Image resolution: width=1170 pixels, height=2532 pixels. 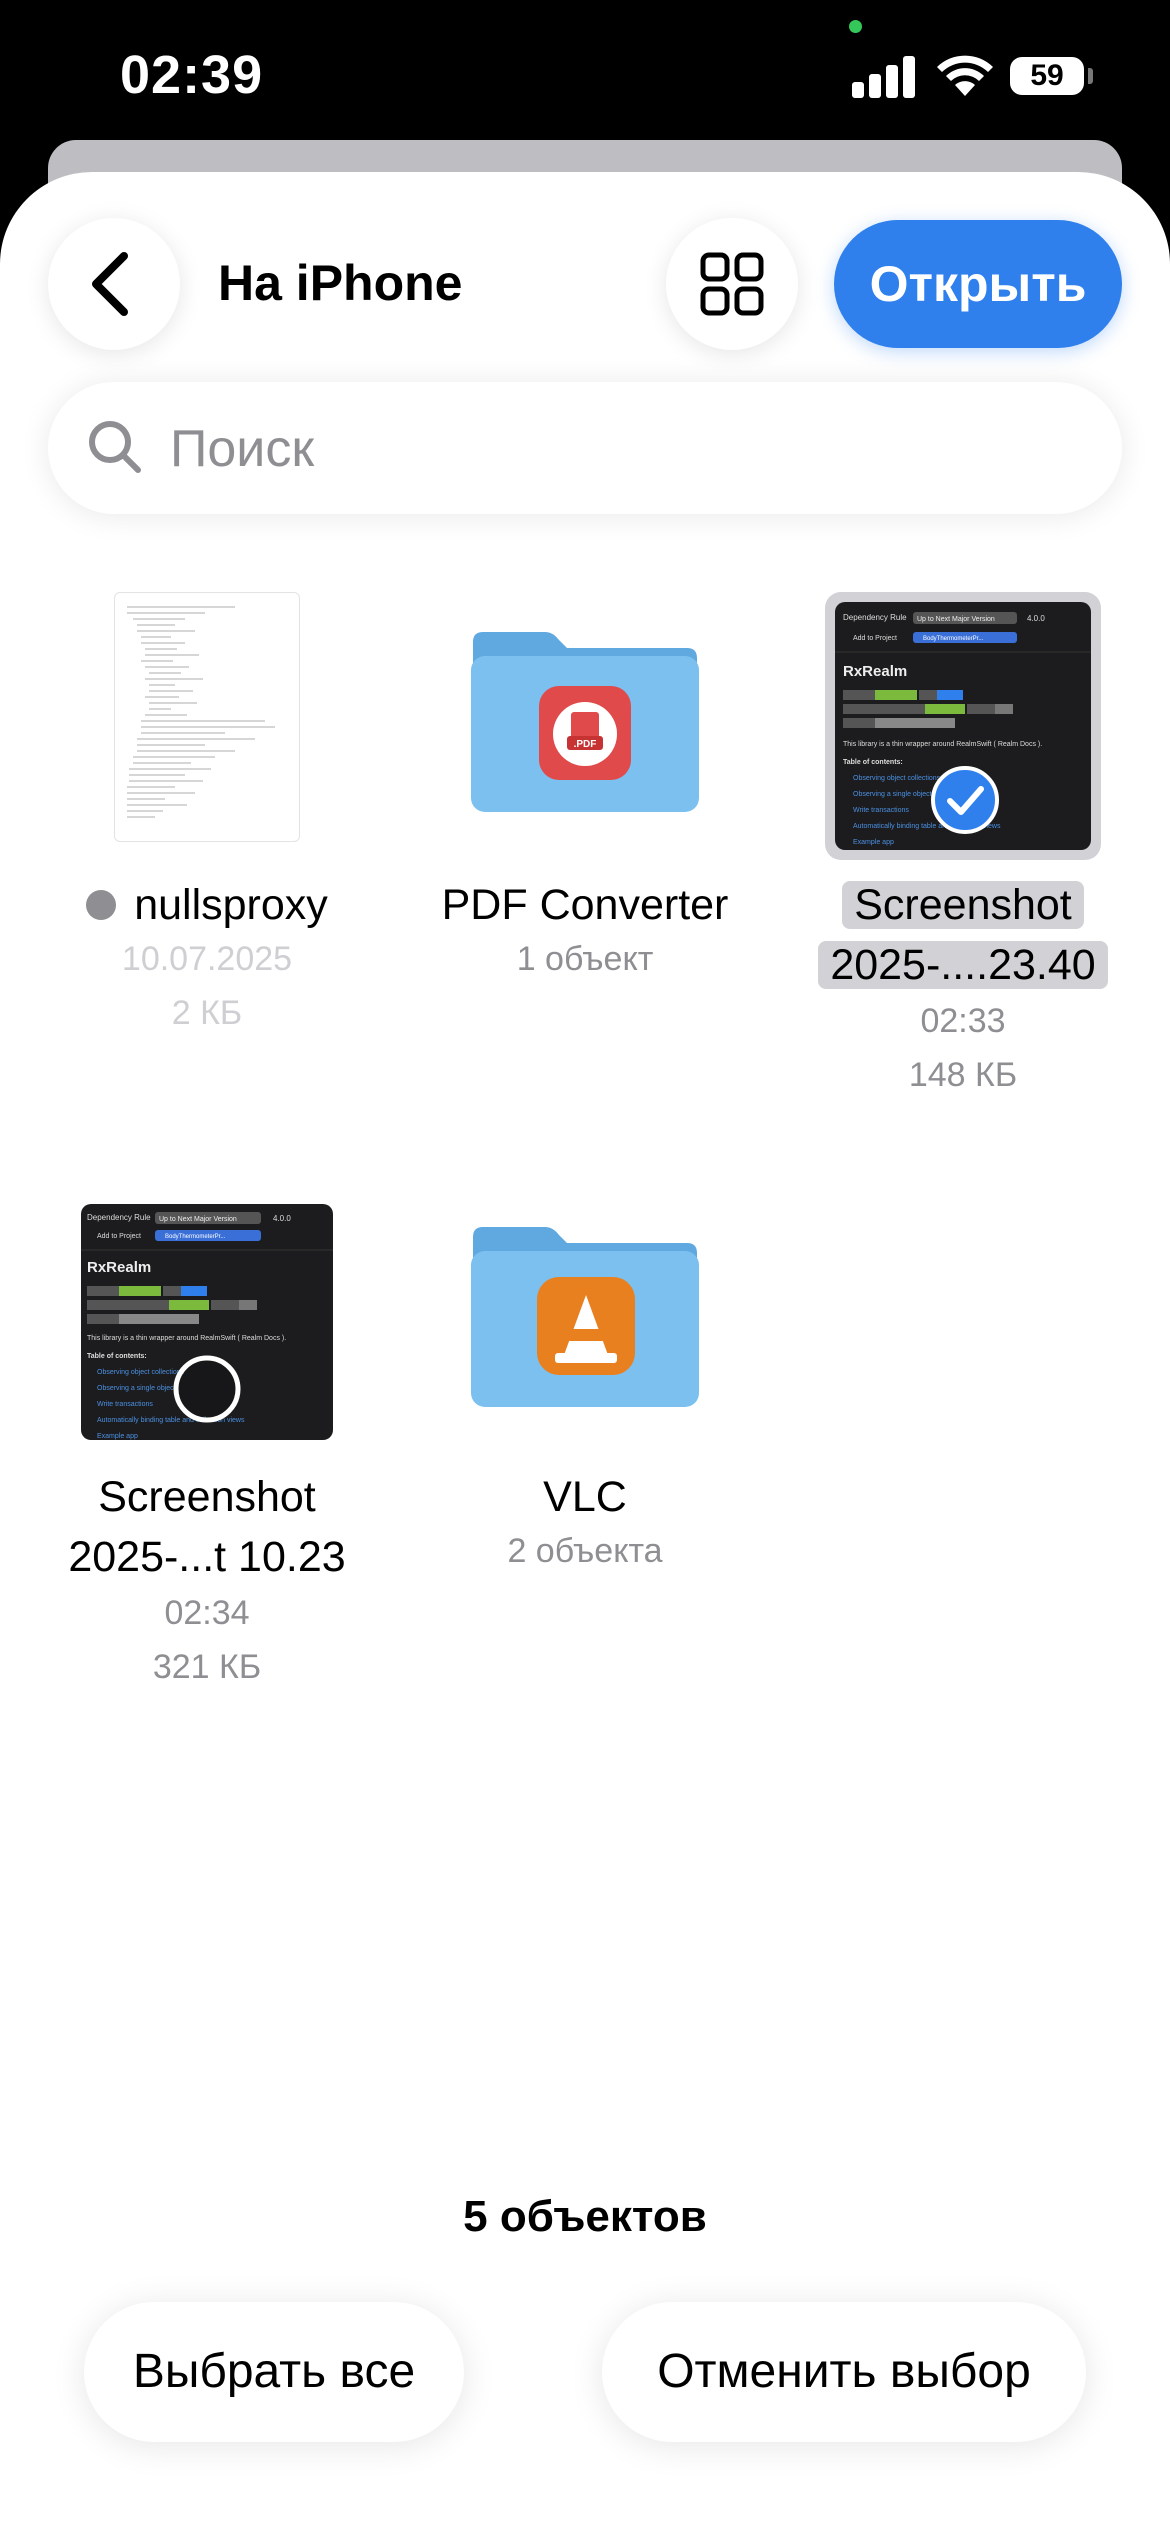 What do you see at coordinates (585, 1497) in the screenshot?
I see `folder-name: VLC` at bounding box center [585, 1497].